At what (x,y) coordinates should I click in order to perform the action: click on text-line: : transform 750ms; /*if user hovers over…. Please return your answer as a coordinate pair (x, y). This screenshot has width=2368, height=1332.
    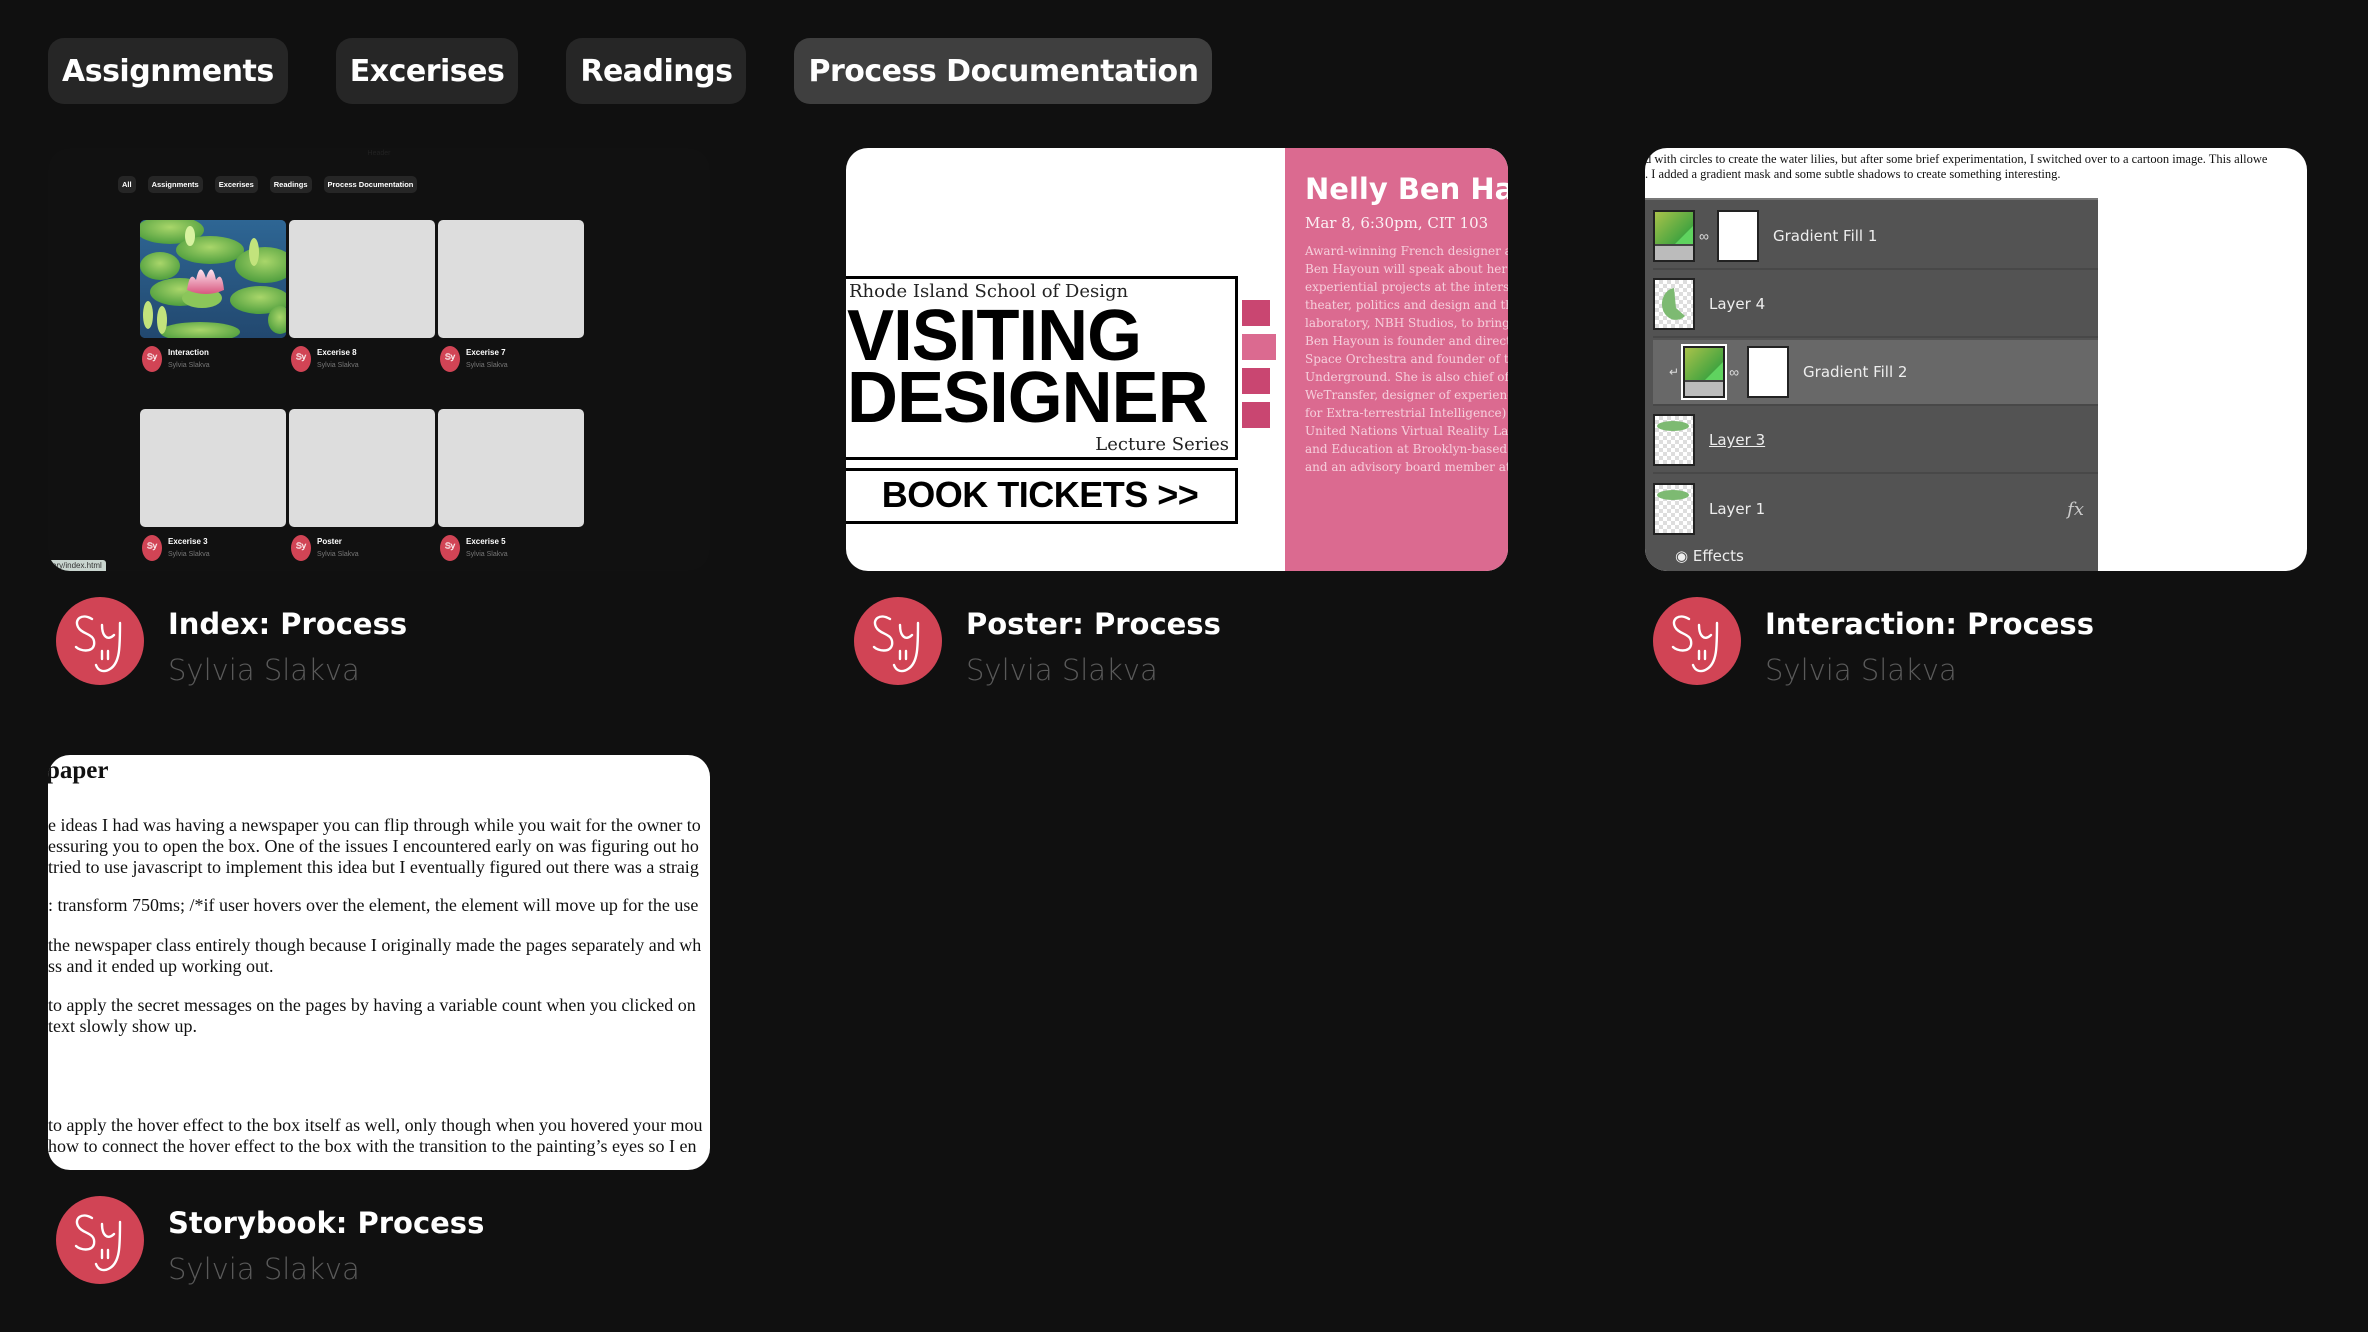
    Looking at the image, I should click on (373, 905).